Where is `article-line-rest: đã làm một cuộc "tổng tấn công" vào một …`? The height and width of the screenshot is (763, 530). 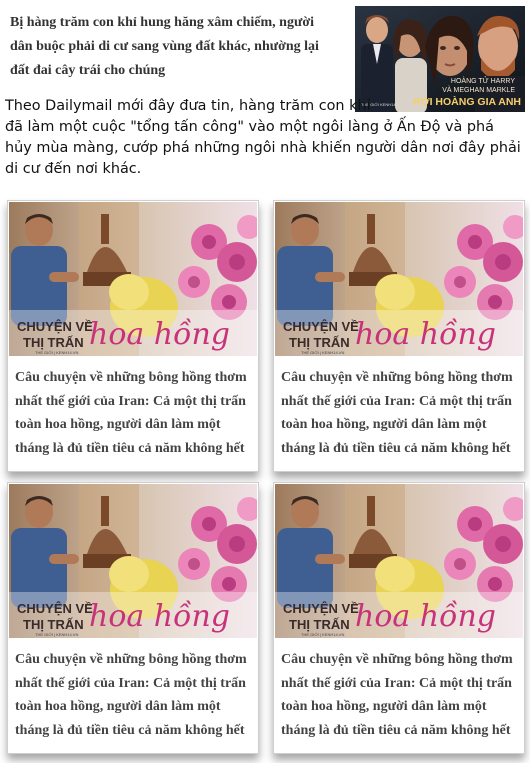
article-line-rest: đã làm một cuộc "tổng tấn công" vào một … is located at coordinates (263, 148).